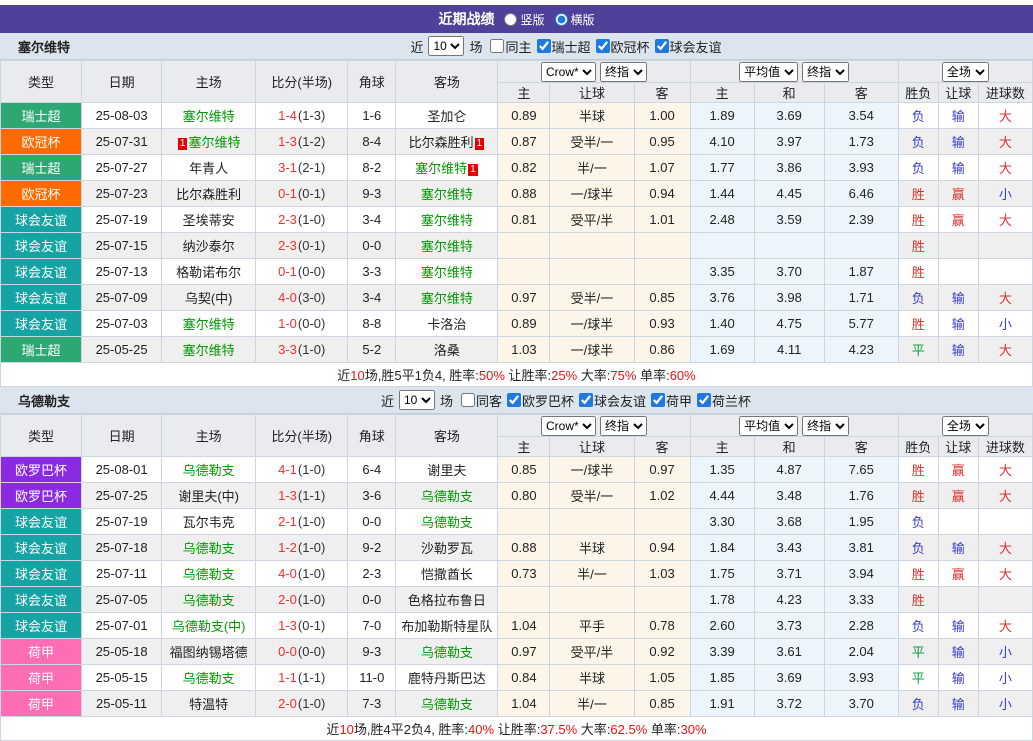  Describe the element at coordinates (524, 495) in the screenshot. I see `handicap-home-odds: 0.80` at that location.